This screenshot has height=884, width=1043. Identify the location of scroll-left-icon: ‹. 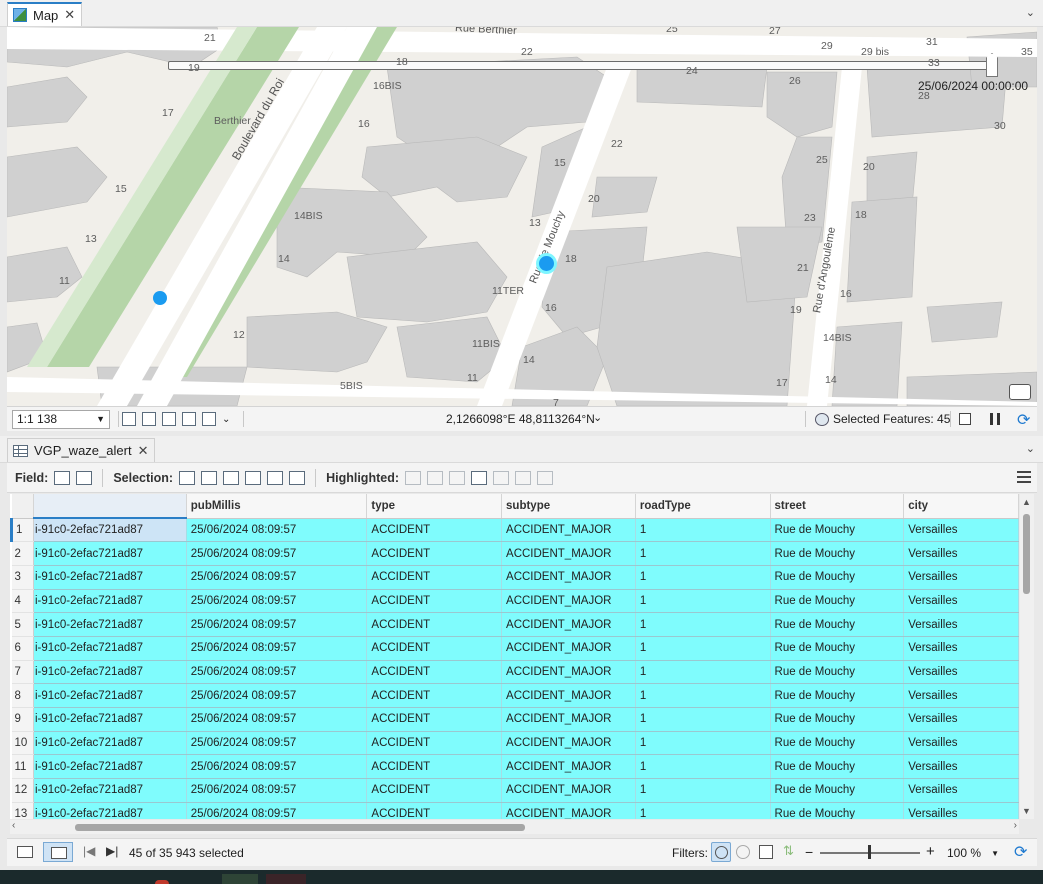
(13, 825).